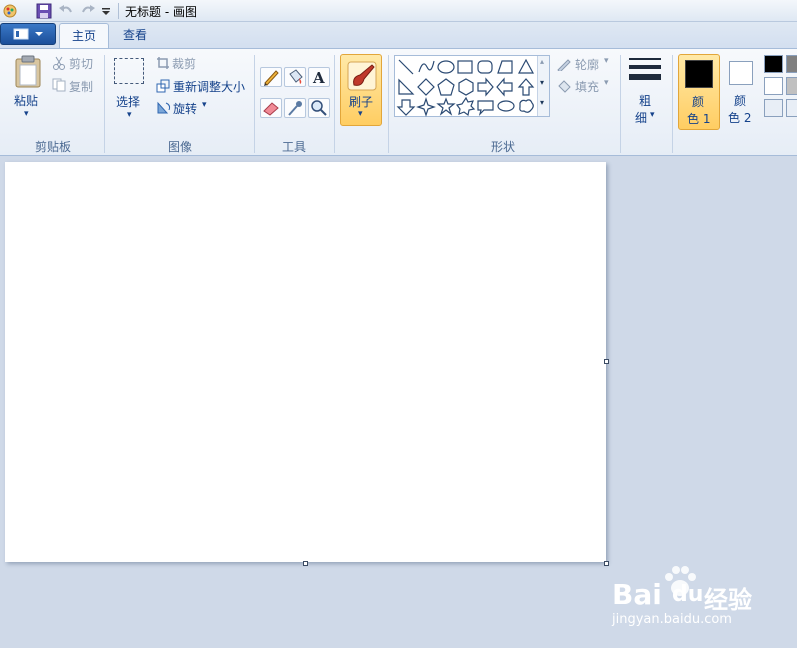  Describe the element at coordinates (88, 11) in the screenshot. I see `redo-icon` at that location.